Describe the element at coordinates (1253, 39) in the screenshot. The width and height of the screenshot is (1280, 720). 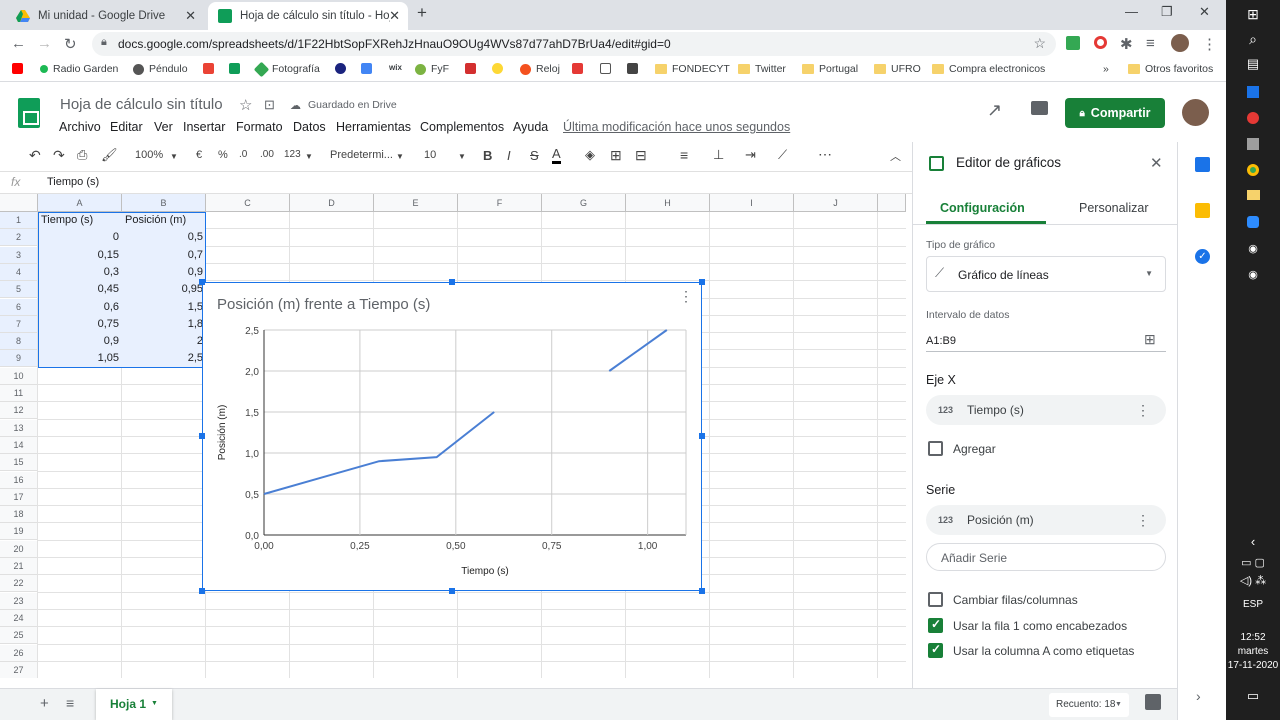
I see `search-icon: ⌕` at that location.